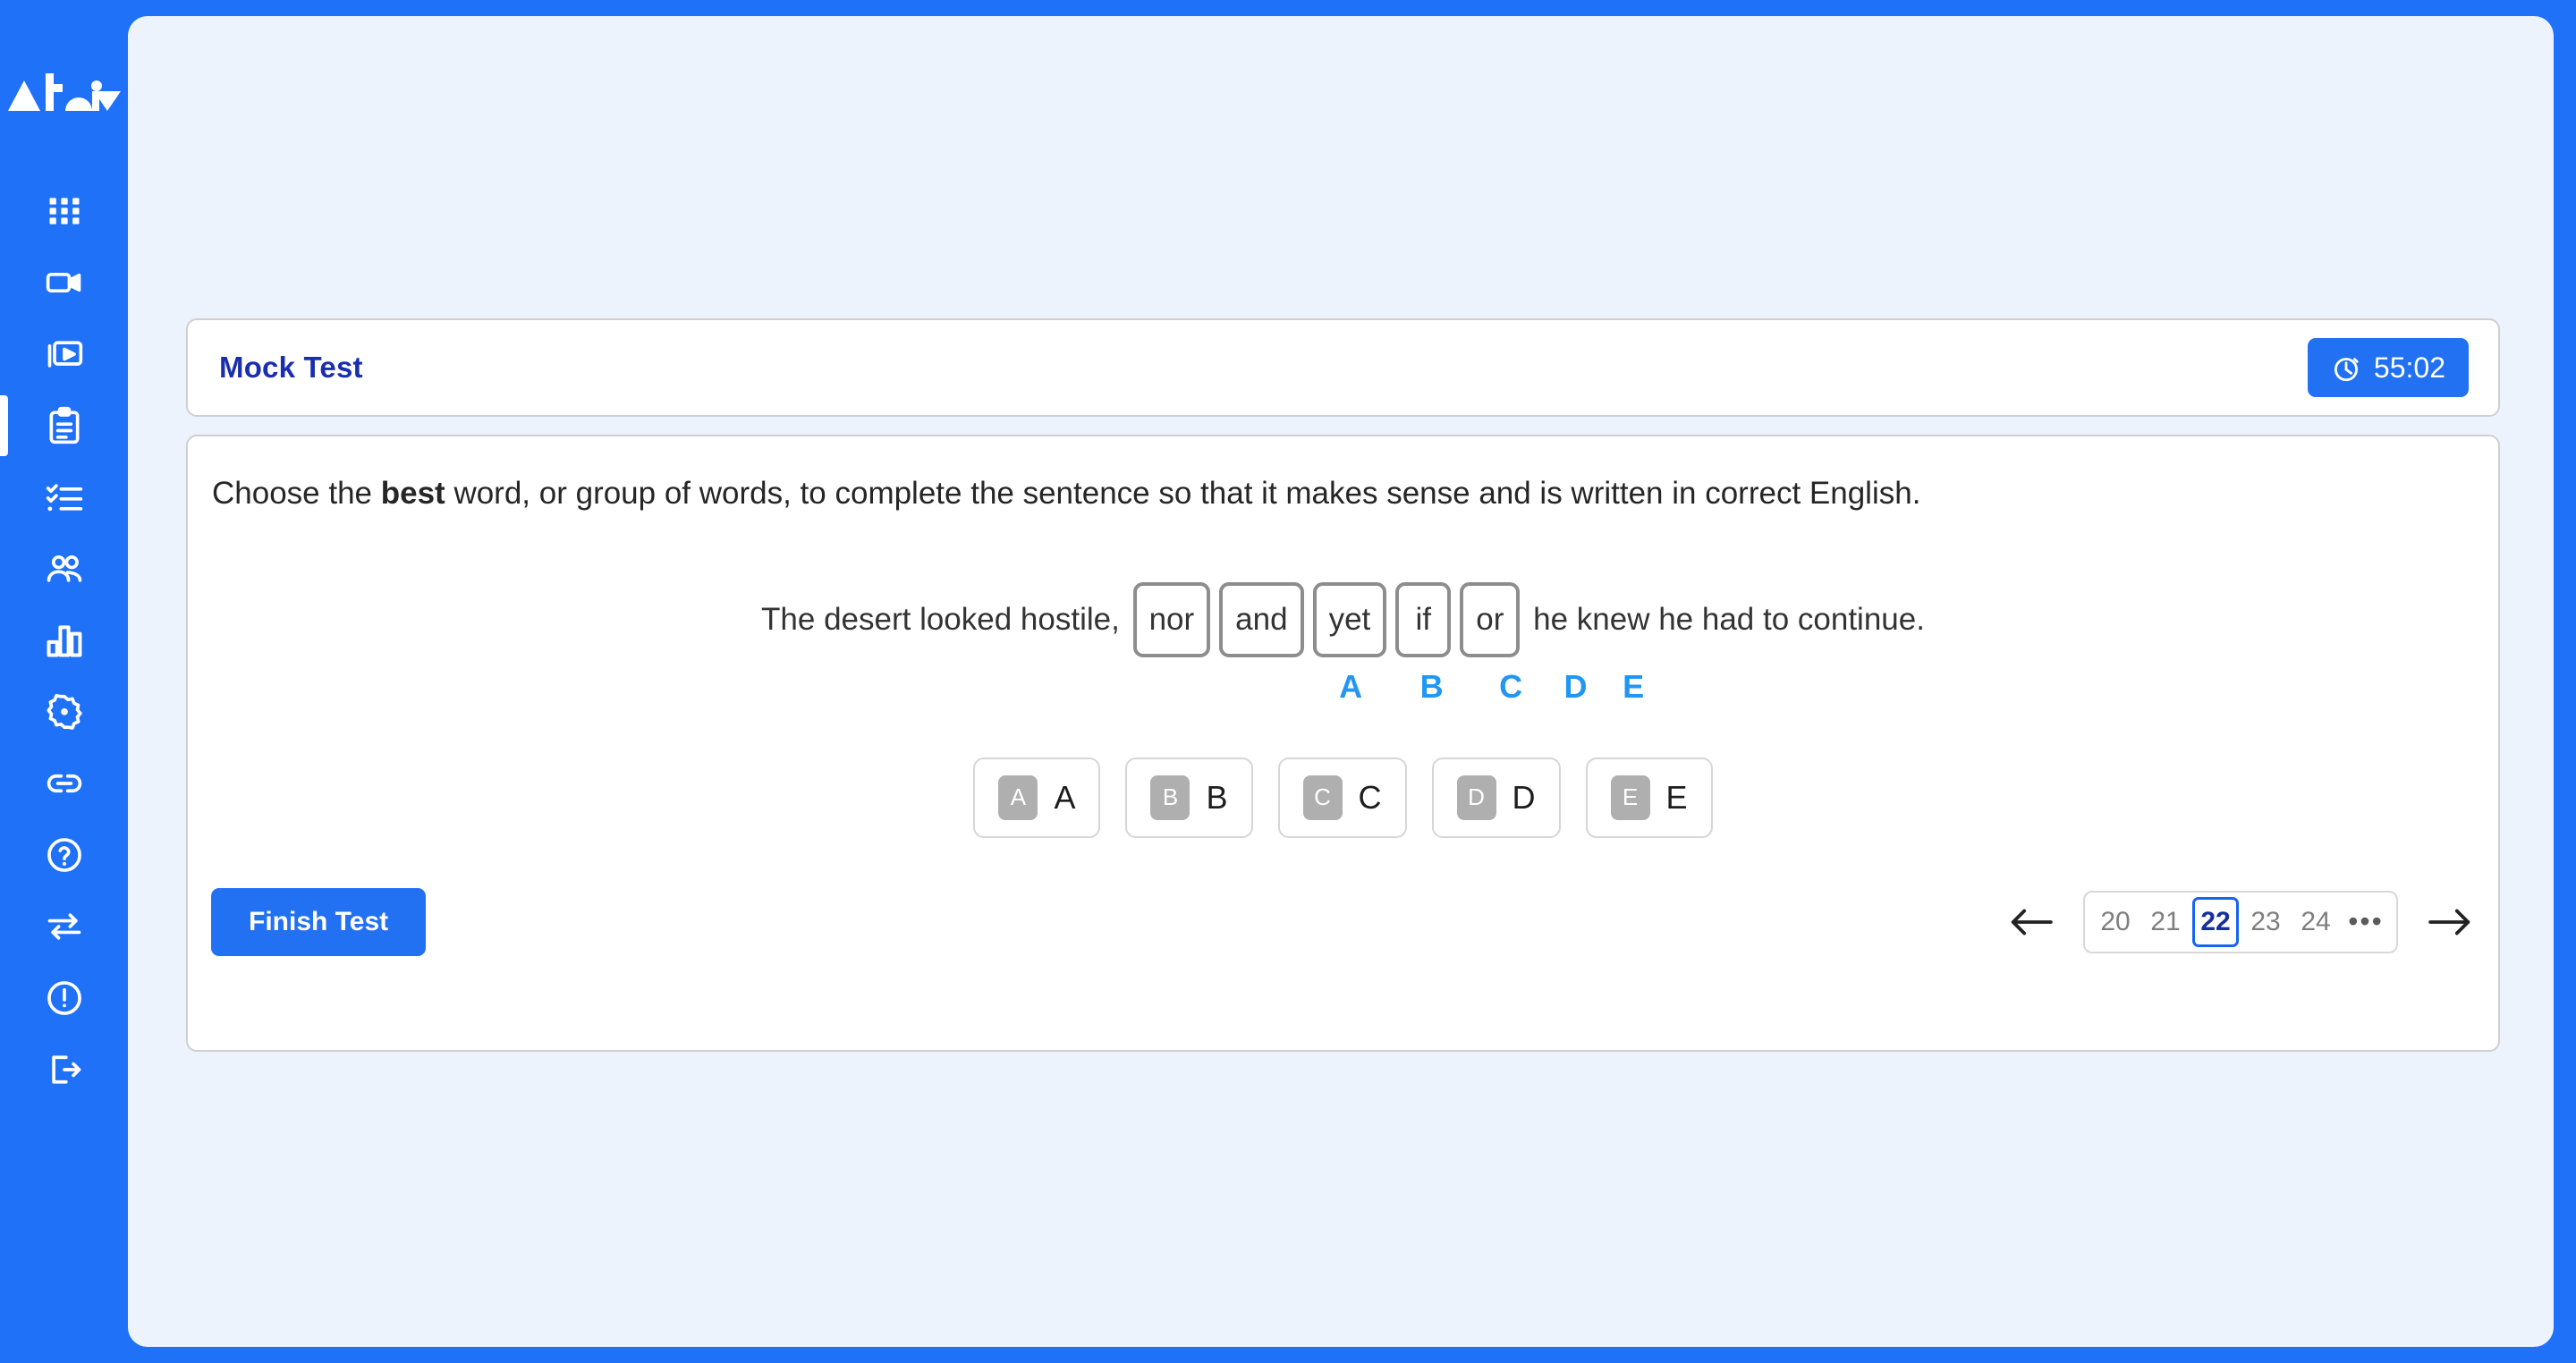 This screenshot has height=1363, width=2576. I want to click on prev-question-button, so click(2031, 922).